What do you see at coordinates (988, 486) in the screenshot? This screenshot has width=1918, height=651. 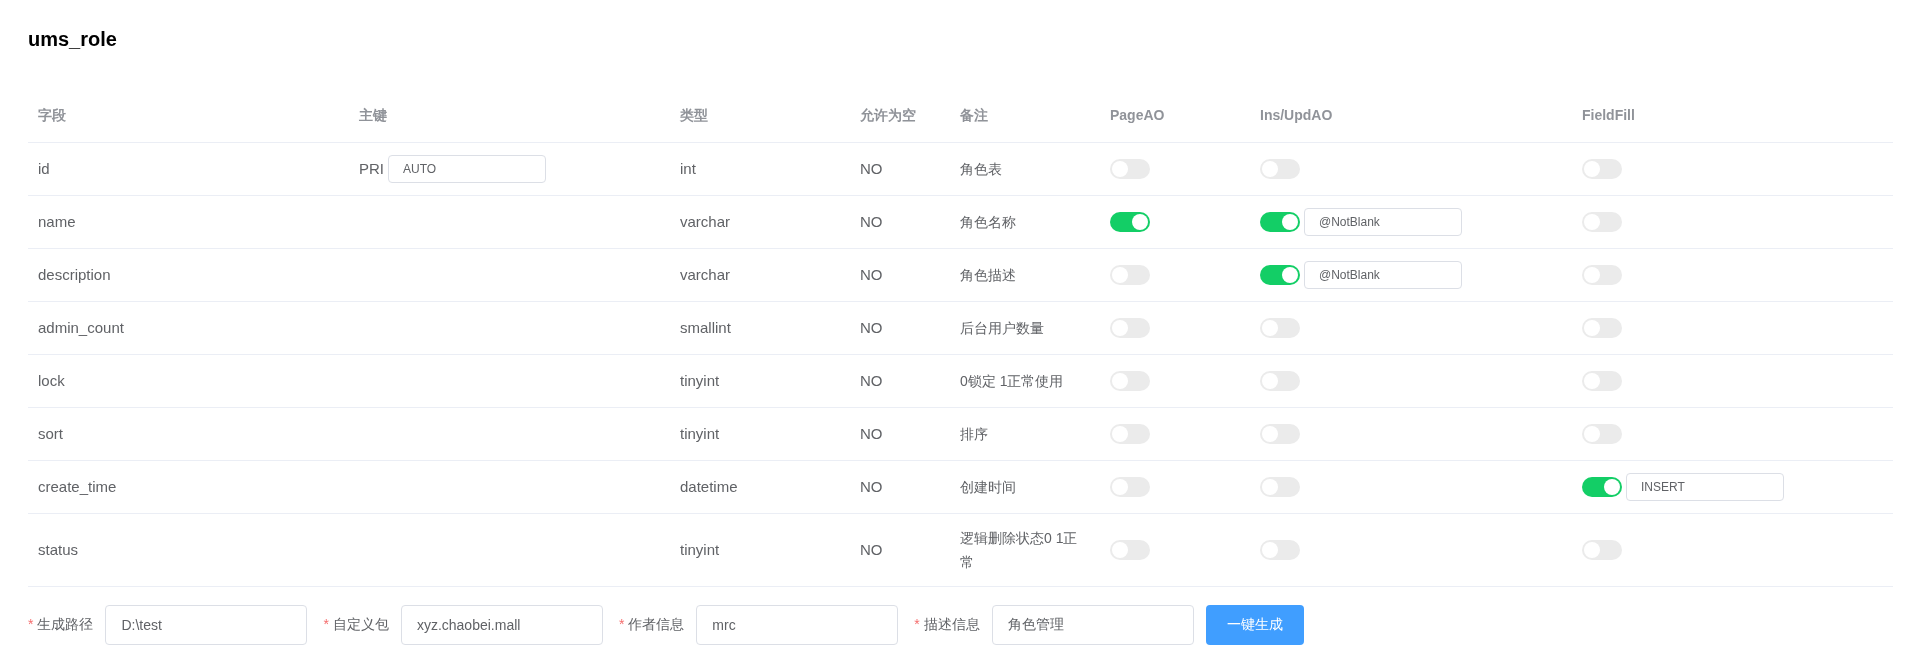 I see `comment-cell: 创建时间` at bounding box center [988, 486].